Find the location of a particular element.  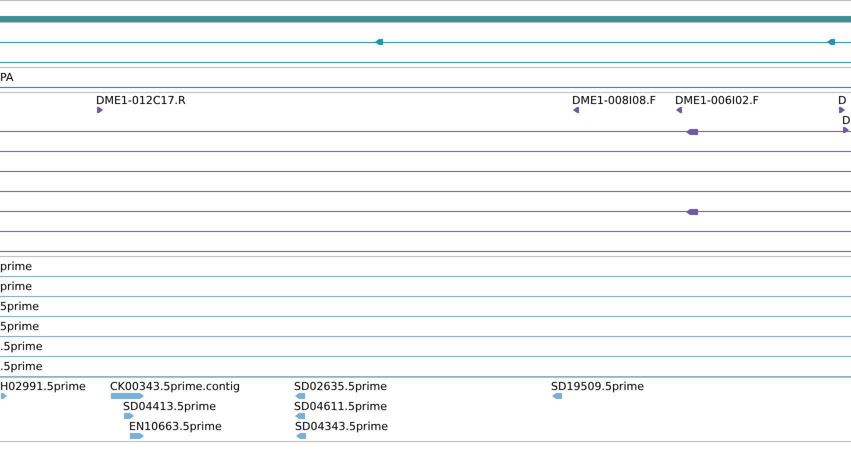

feature-label: DME1-008I08.F is located at coordinates (614, 100).